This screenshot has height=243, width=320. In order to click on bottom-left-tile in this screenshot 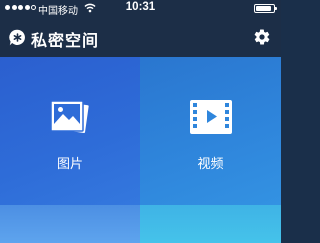, I will do `click(70, 224)`.